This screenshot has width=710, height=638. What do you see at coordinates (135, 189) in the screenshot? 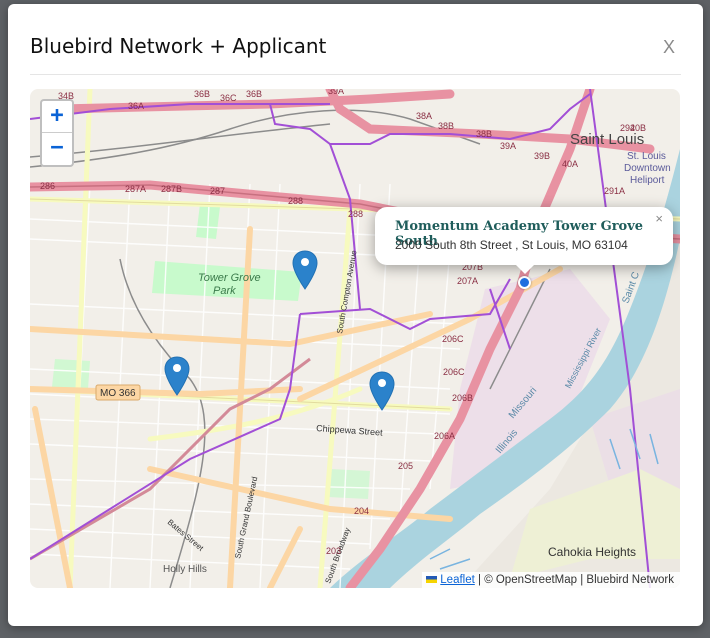
I see `exit-label: 287A` at bounding box center [135, 189].